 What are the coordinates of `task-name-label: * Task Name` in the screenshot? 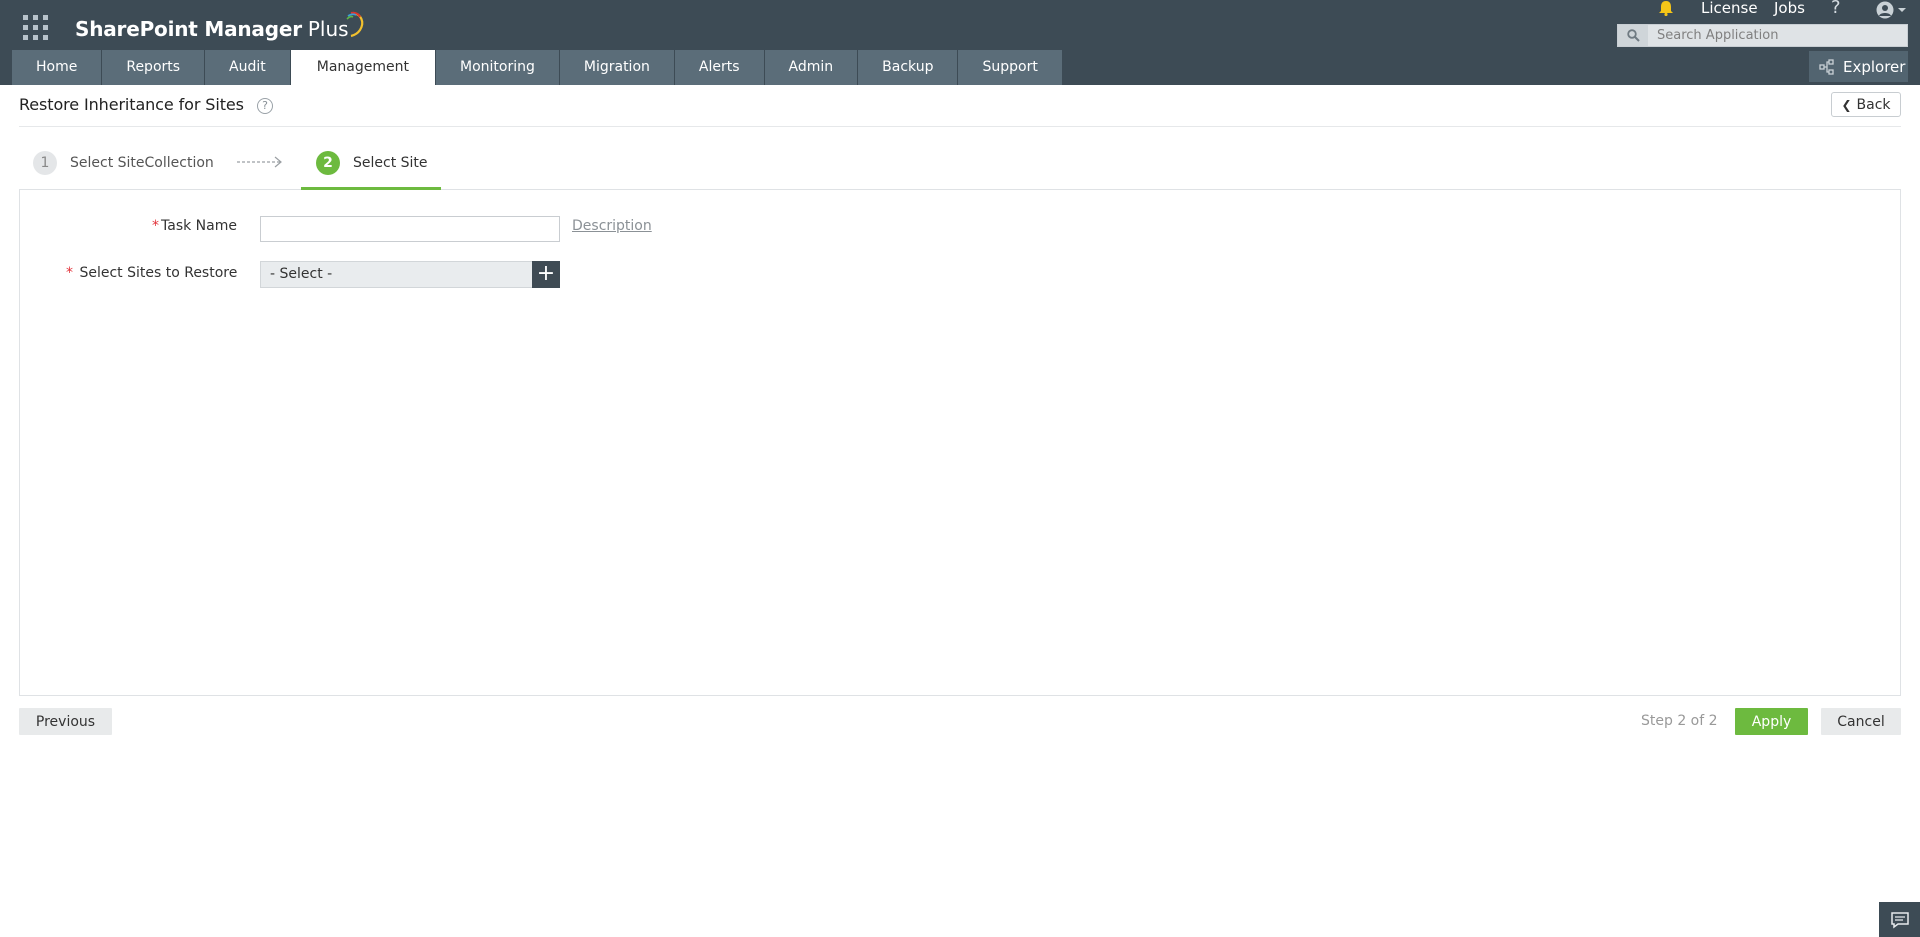 It's located at (194, 226).